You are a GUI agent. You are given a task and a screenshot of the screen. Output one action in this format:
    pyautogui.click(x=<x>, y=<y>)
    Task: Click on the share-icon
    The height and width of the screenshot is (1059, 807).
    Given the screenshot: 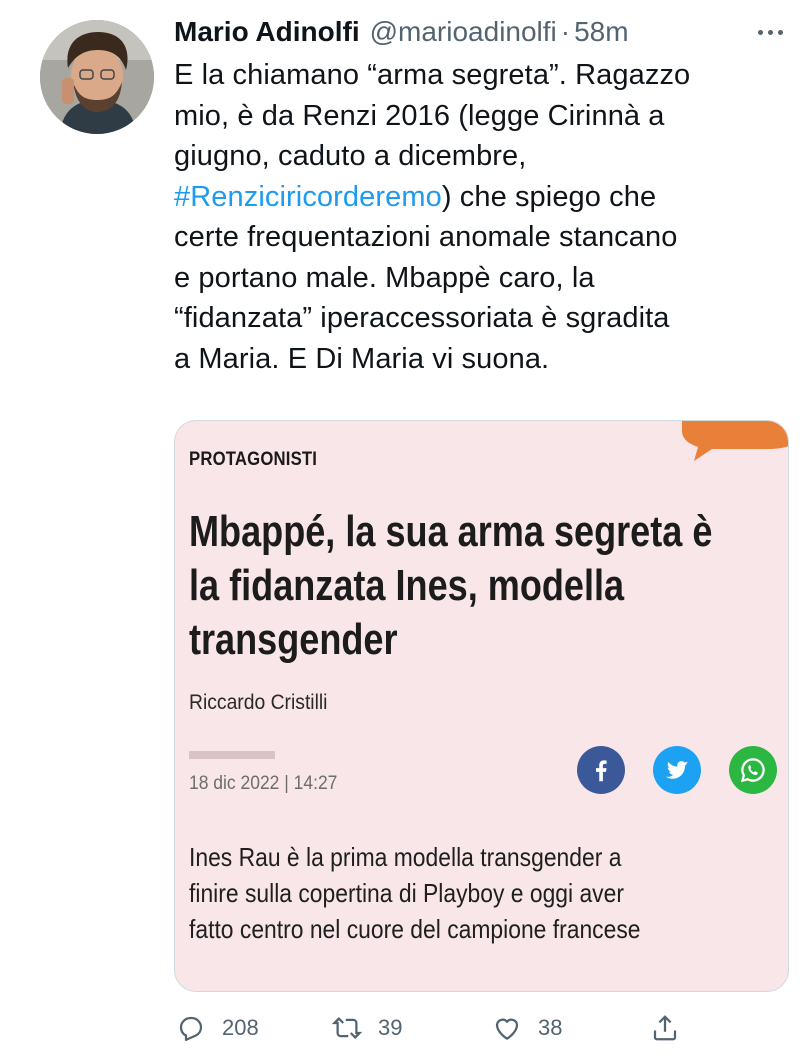 What is the action you would take?
    pyautogui.click(x=665, y=1028)
    